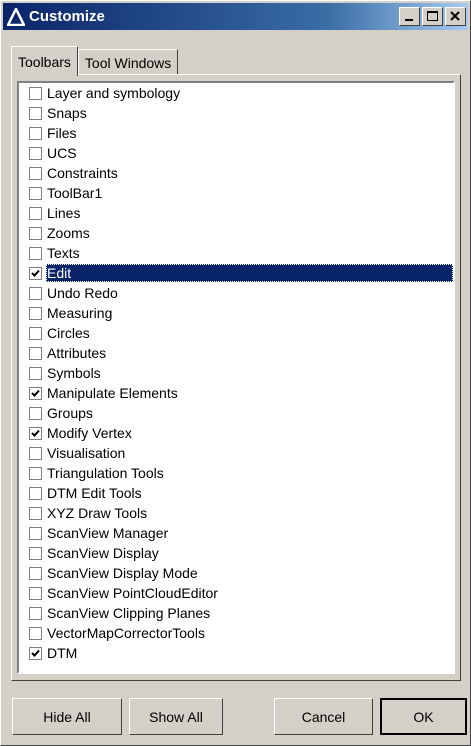  I want to click on tab-strip: Toolbars Tool Windows, so click(95, 60).